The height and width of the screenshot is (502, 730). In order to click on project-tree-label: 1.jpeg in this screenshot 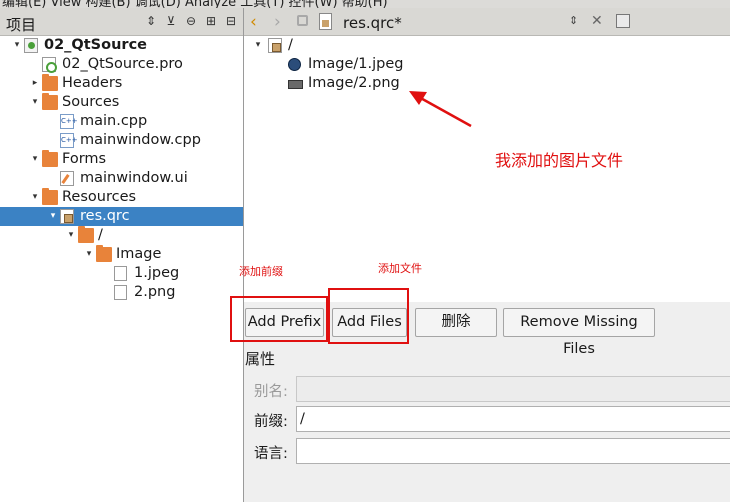, I will do `click(157, 273)`.